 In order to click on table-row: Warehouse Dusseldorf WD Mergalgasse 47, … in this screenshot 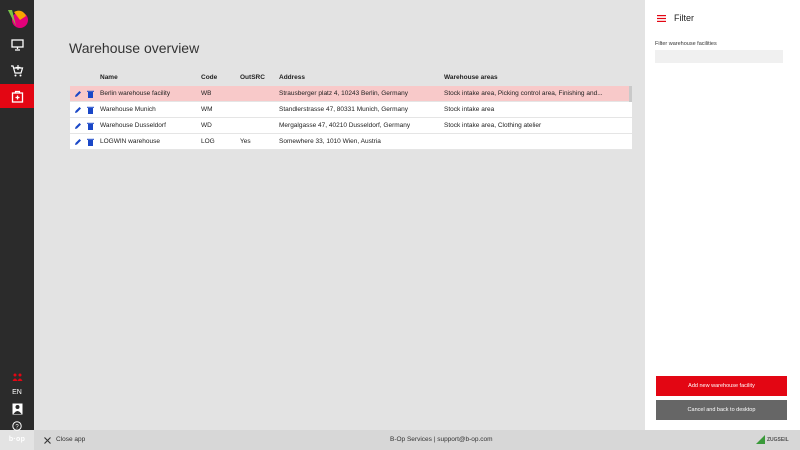, I will do `click(351, 126)`.